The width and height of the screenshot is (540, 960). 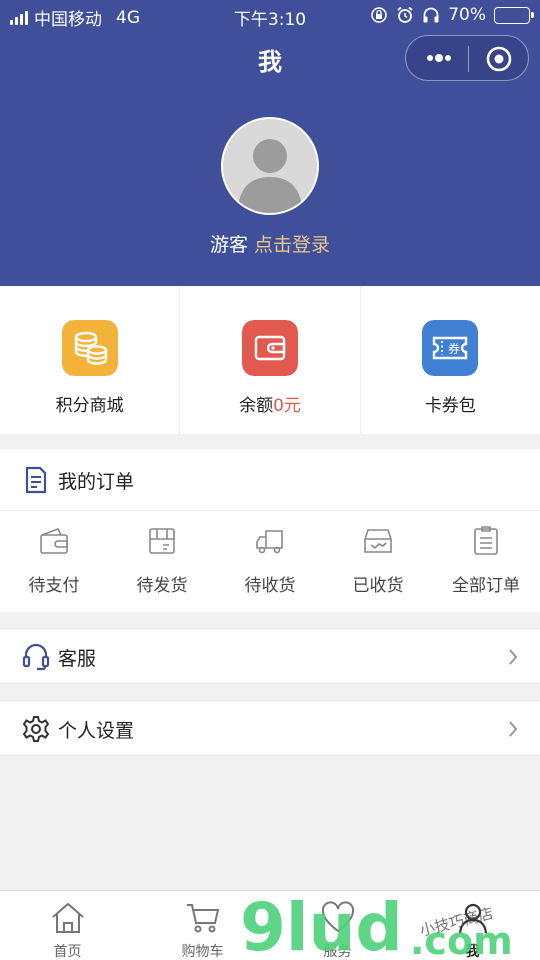 I want to click on tab-service: 服务, so click(x=337, y=925).